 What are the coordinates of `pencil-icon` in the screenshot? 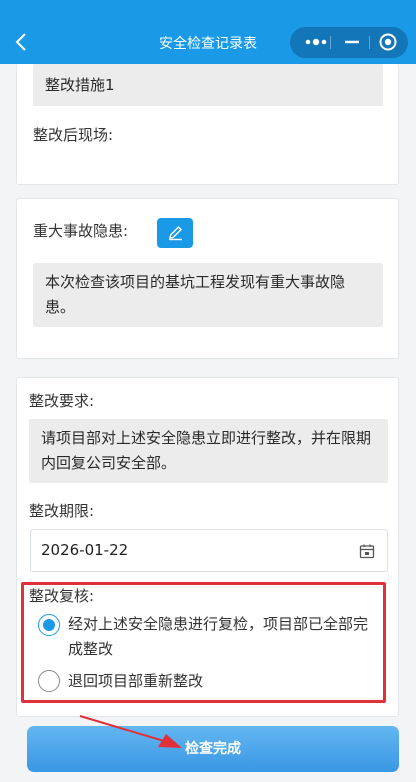 It's located at (175, 233).